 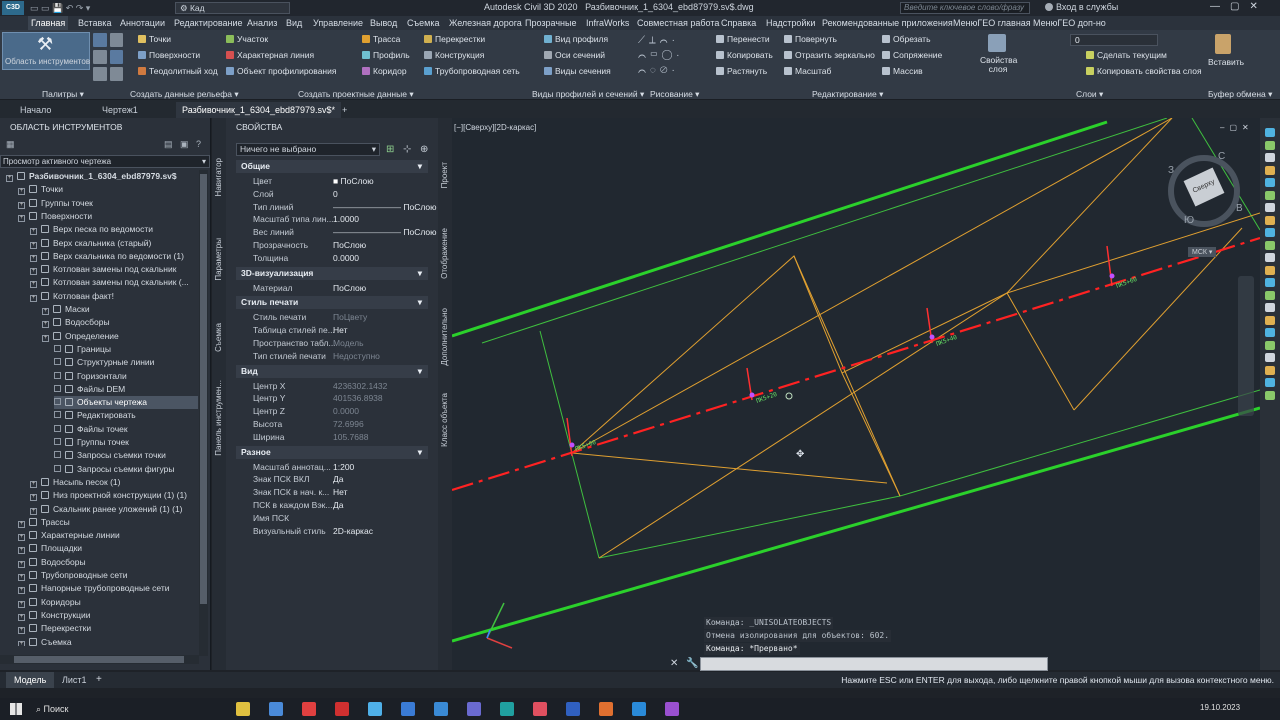 I want to click on document-tab: Чертеж1, so click(x=120, y=110).